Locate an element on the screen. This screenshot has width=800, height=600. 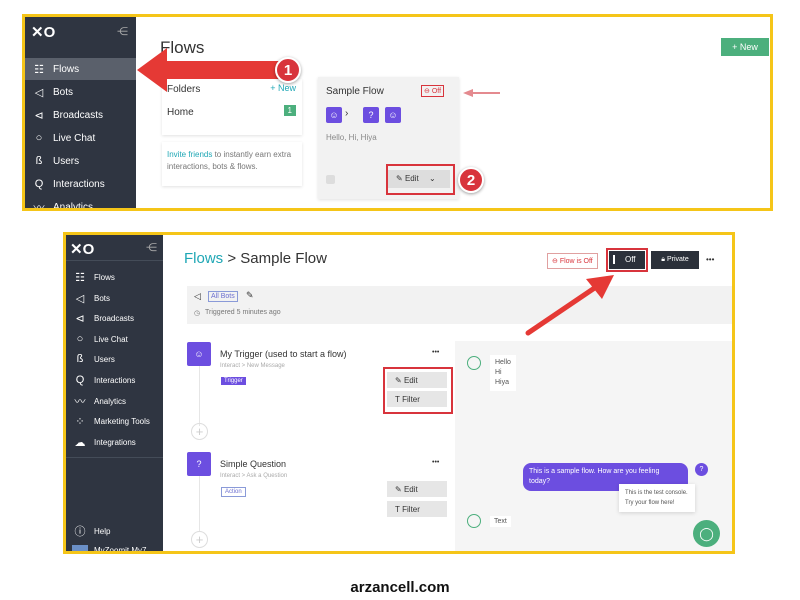
annotation-arrow is located at coordinates (569, 305).